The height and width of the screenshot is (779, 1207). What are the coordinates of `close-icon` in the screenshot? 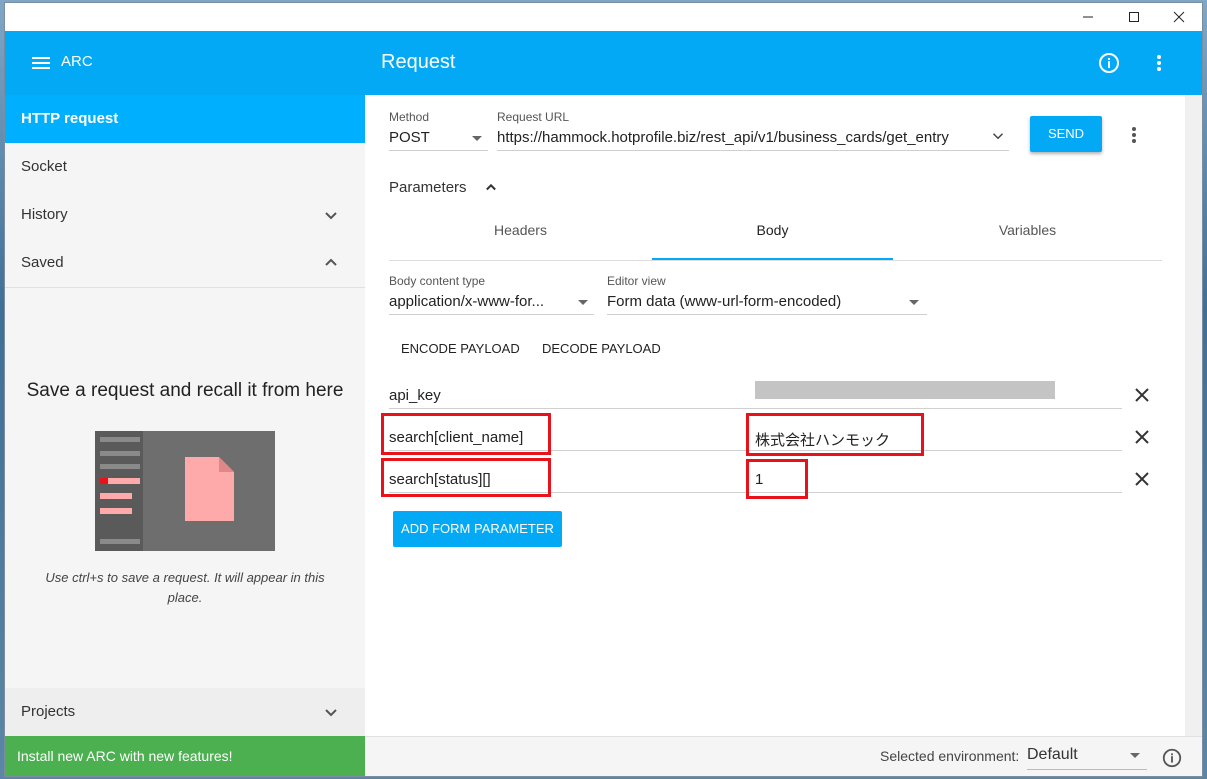 It's located at (1179, 17).